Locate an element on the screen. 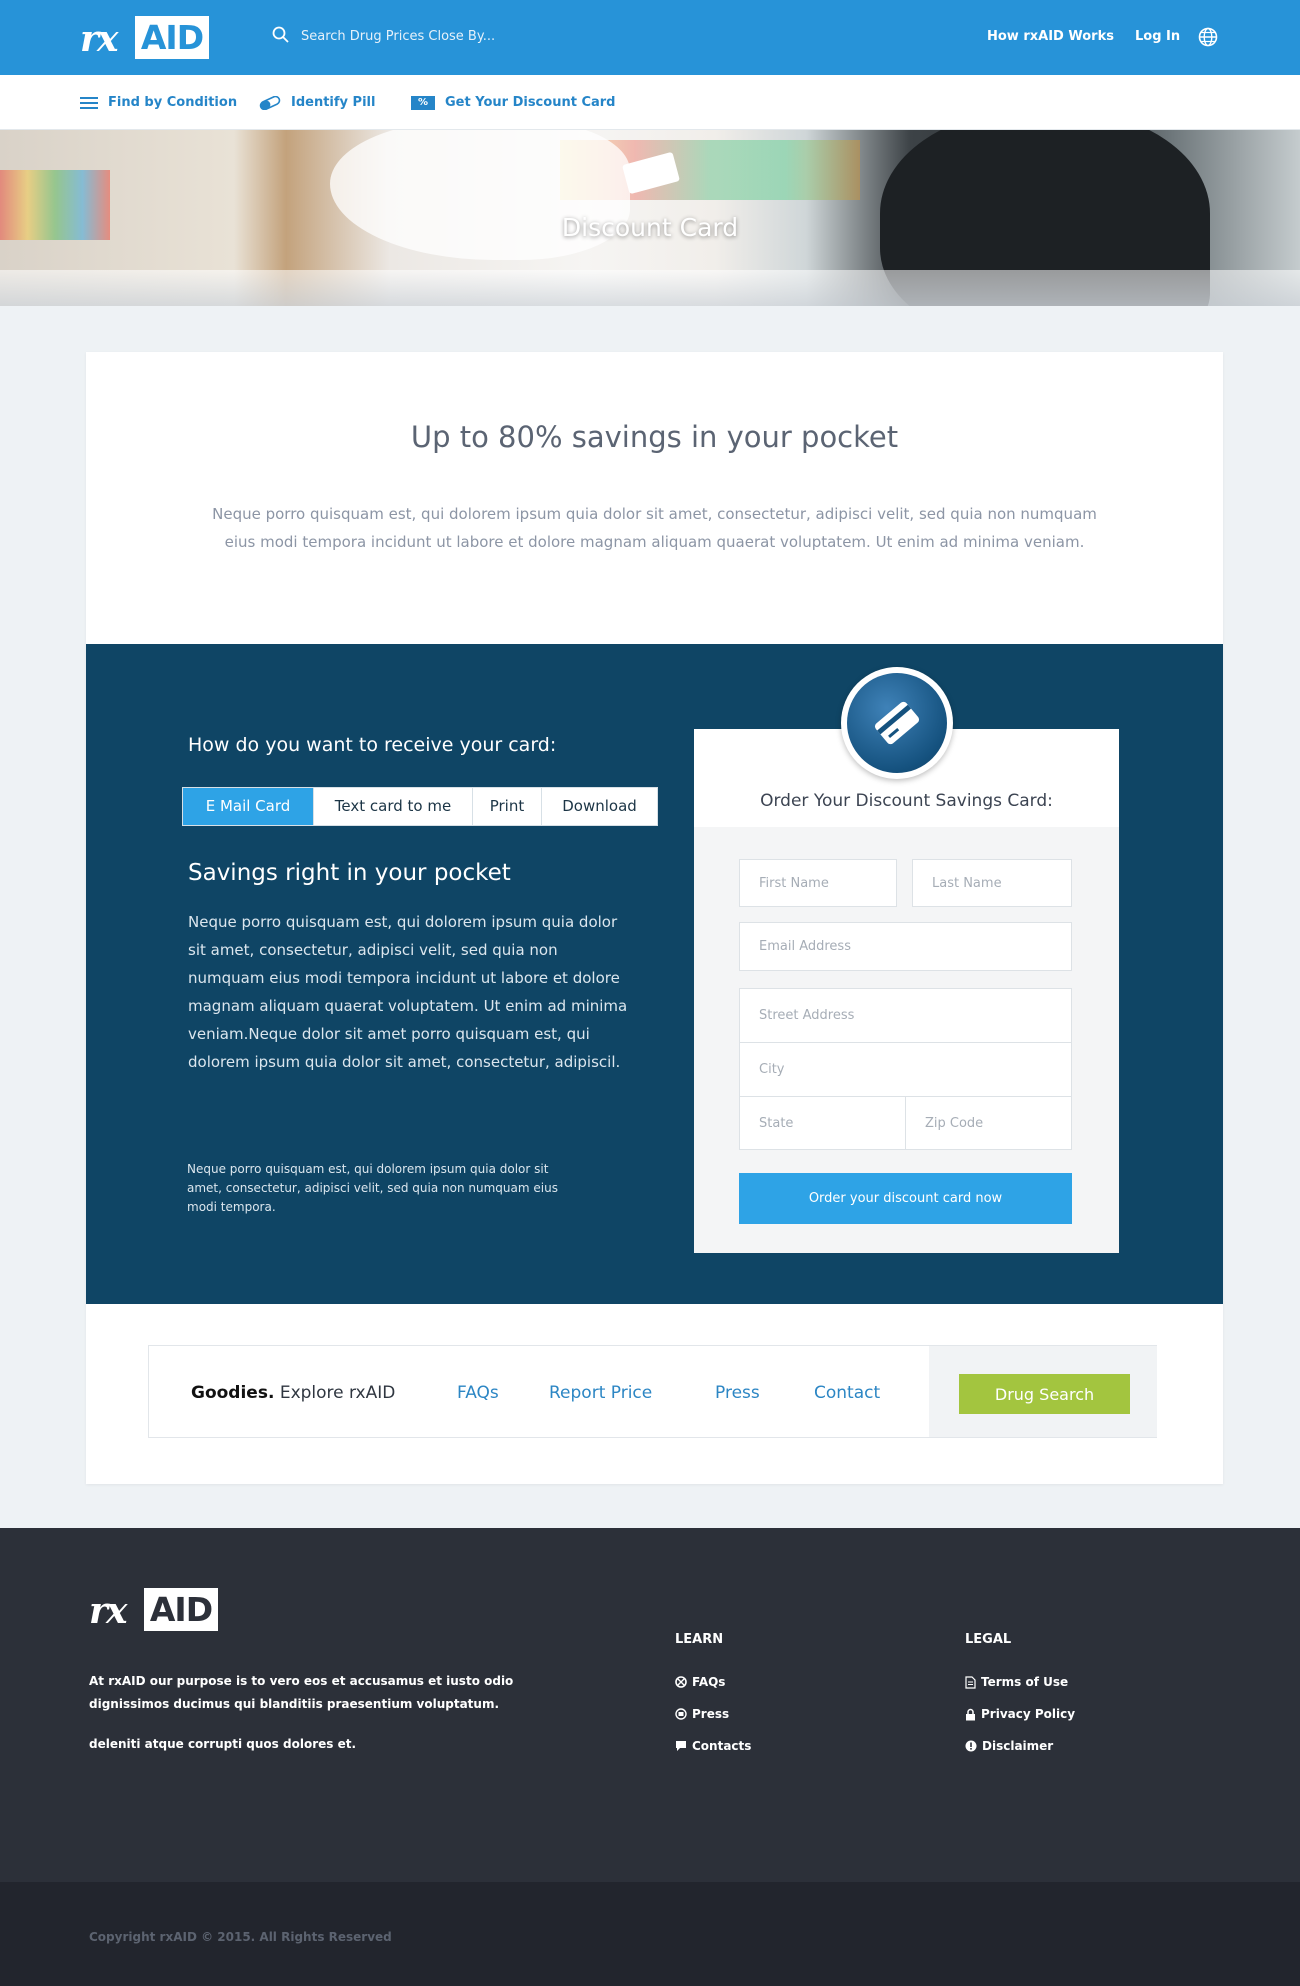 The image size is (1300, 1986). info-icon is located at coordinates (971, 1746).